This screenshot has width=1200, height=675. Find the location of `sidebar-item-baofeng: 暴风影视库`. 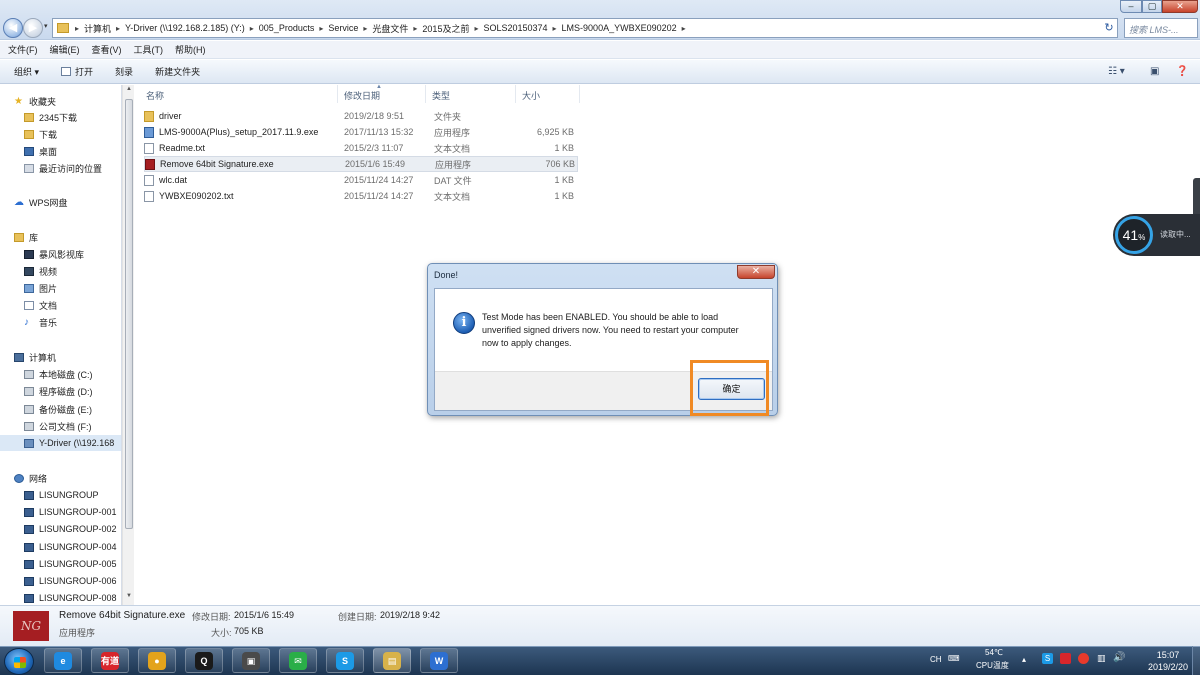

sidebar-item-baofeng: 暴风影视库 is located at coordinates (72, 254).